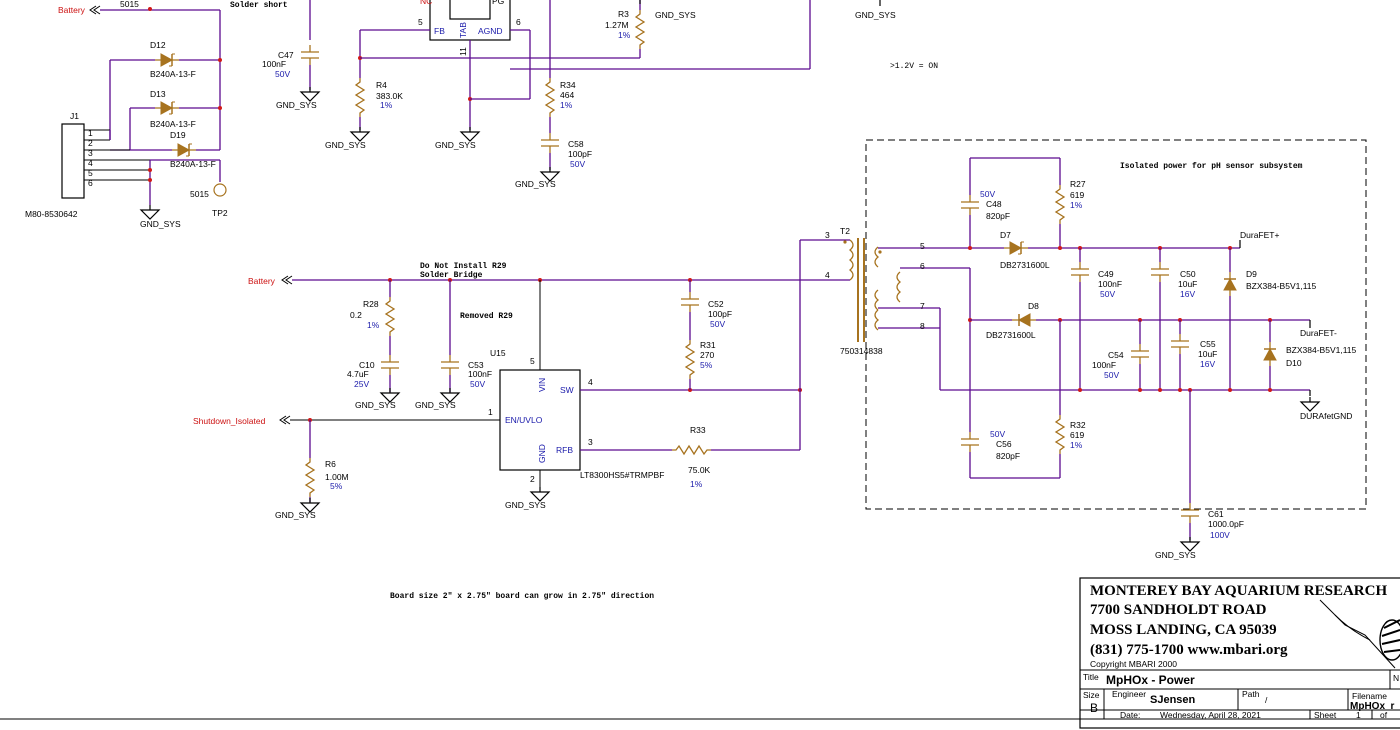 This screenshot has width=1400, height=730. Describe the element at coordinates (1005, 235) in the screenshot. I see `d7-ref: D7` at that location.